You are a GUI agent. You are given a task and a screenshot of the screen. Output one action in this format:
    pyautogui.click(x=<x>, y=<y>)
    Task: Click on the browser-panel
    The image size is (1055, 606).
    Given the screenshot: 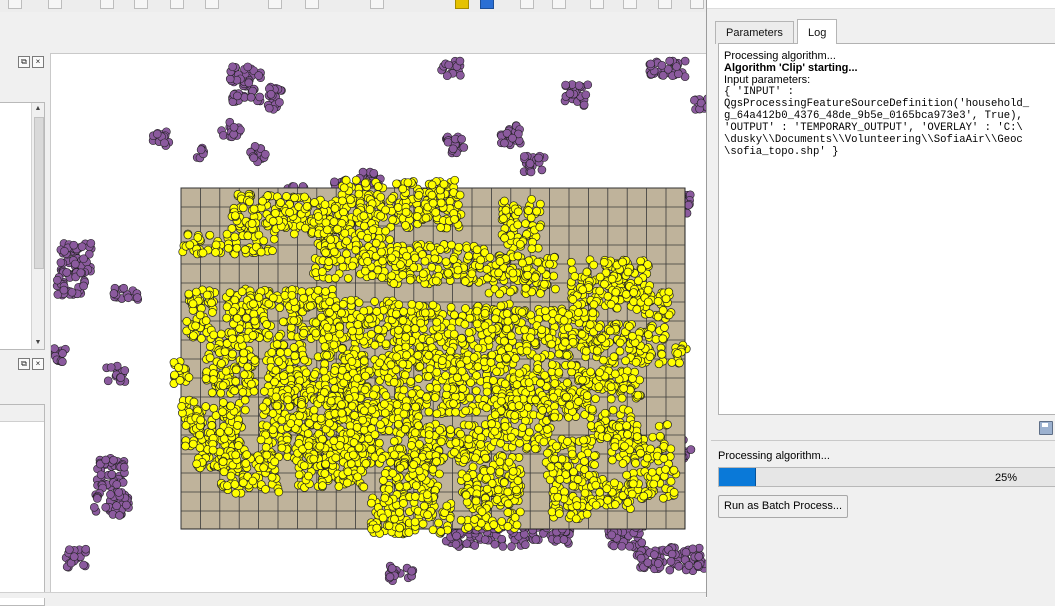 What is the action you would take?
    pyautogui.click(x=22, y=505)
    